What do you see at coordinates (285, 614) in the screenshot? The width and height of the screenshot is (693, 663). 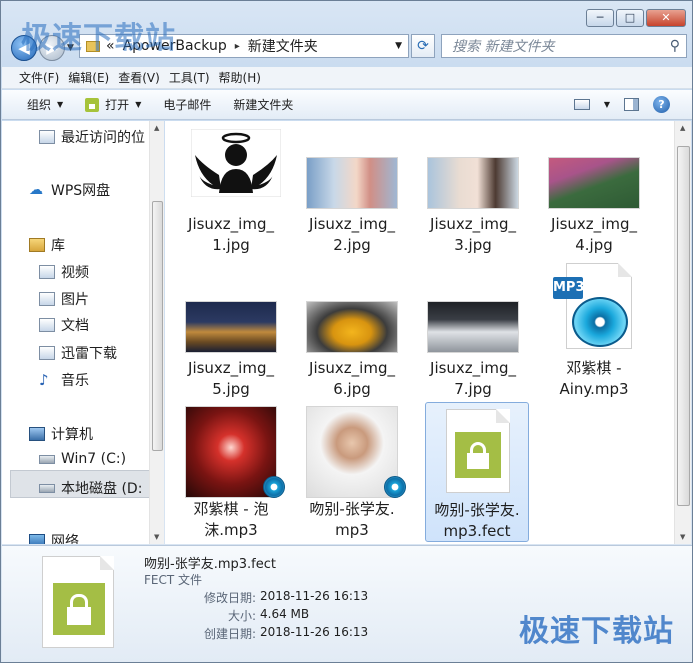 I see `size-value: 4.64 MB` at bounding box center [285, 614].